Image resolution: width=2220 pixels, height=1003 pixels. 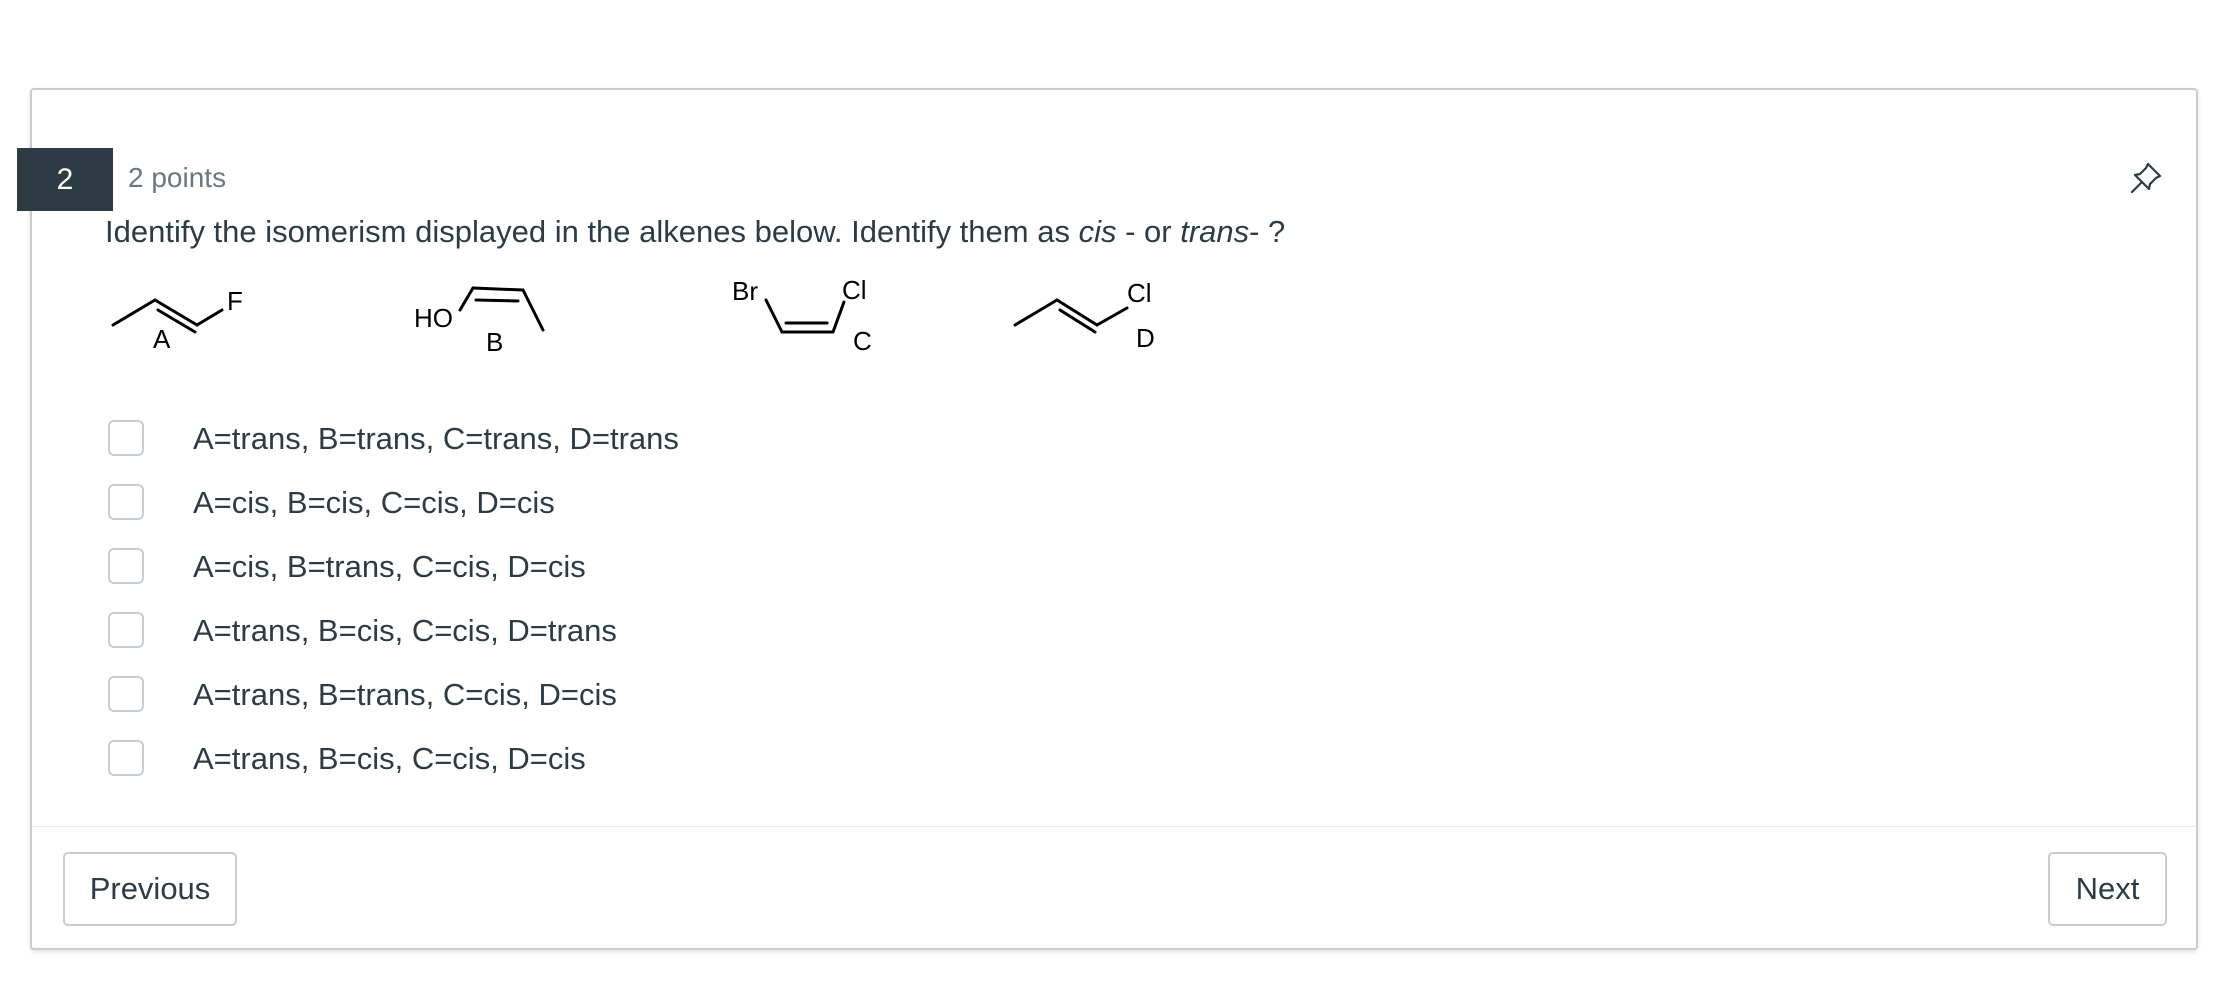 I want to click on answer-option: A=cis, B=cis, C=cis, D=cis, so click(x=506, y=516).